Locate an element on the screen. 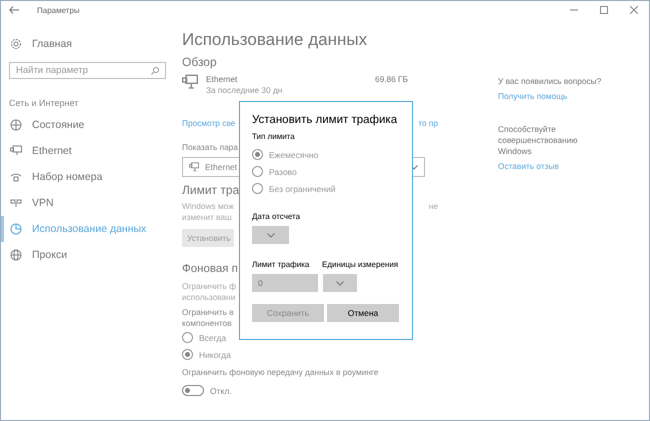 The width and height of the screenshot is (650, 421). show-label: Показать пара is located at coordinates (210, 147).